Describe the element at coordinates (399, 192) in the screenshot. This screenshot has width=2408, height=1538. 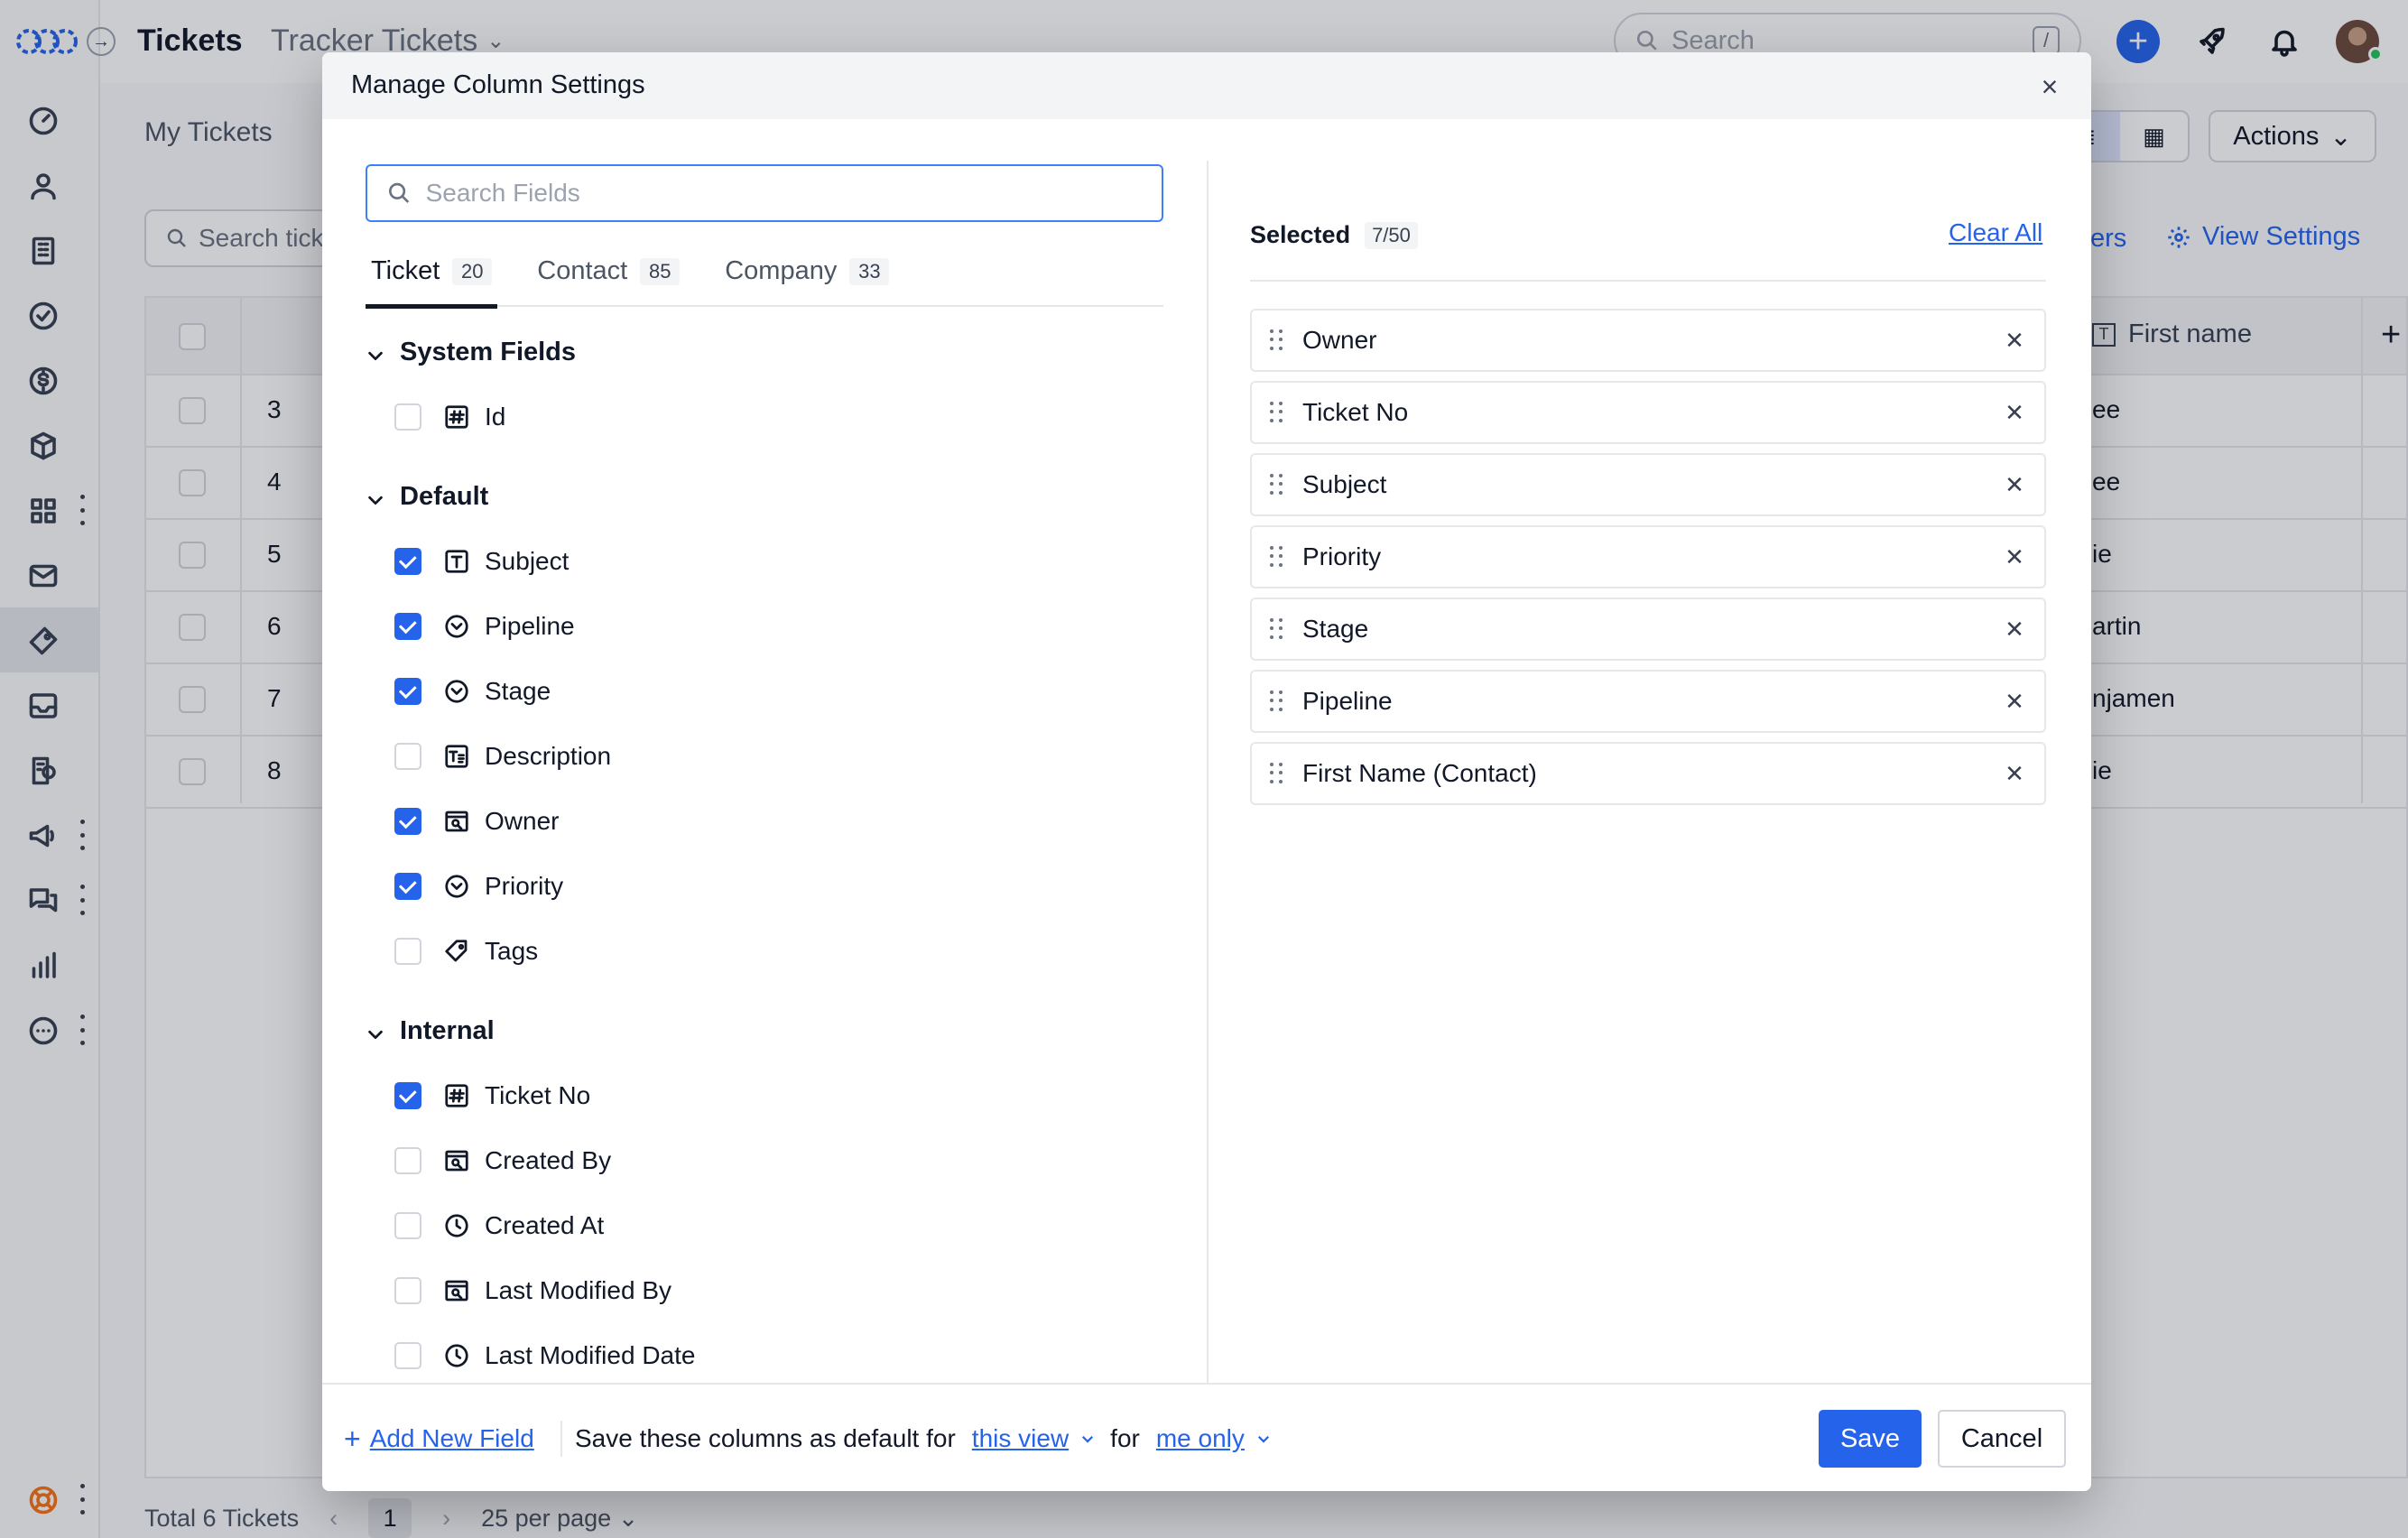
I see `search-icon` at that location.